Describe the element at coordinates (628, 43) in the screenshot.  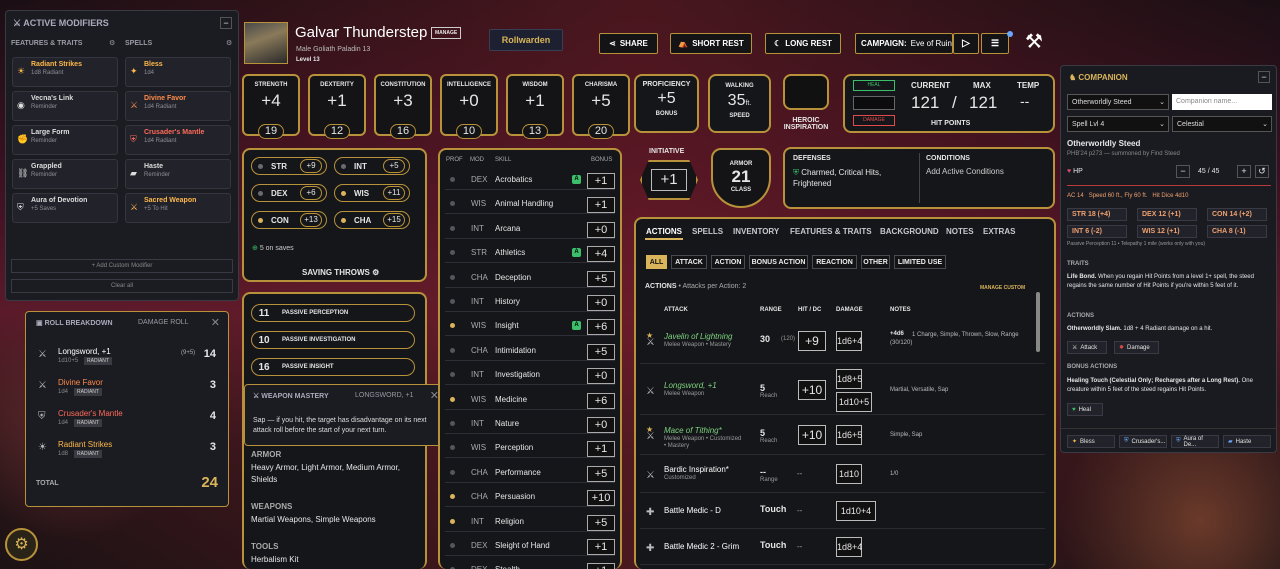
I see `share-button: ⋖ SHARE` at that location.